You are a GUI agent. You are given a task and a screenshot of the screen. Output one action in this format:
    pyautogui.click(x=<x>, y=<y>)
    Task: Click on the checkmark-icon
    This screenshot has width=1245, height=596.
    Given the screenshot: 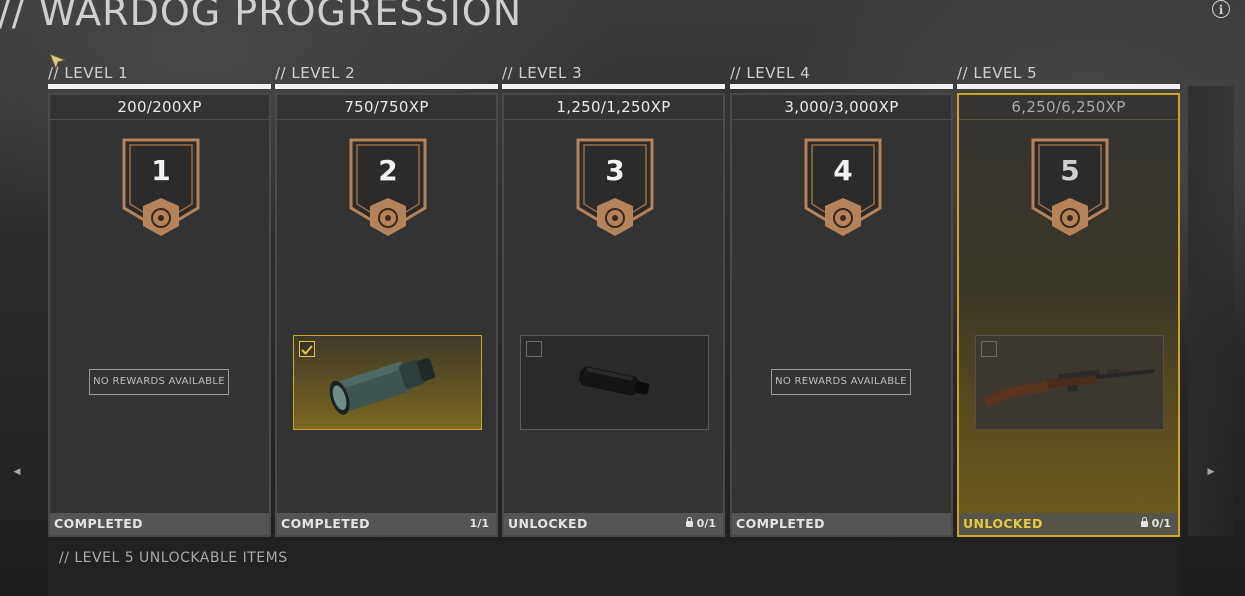 What is the action you would take?
    pyautogui.click(x=307, y=350)
    